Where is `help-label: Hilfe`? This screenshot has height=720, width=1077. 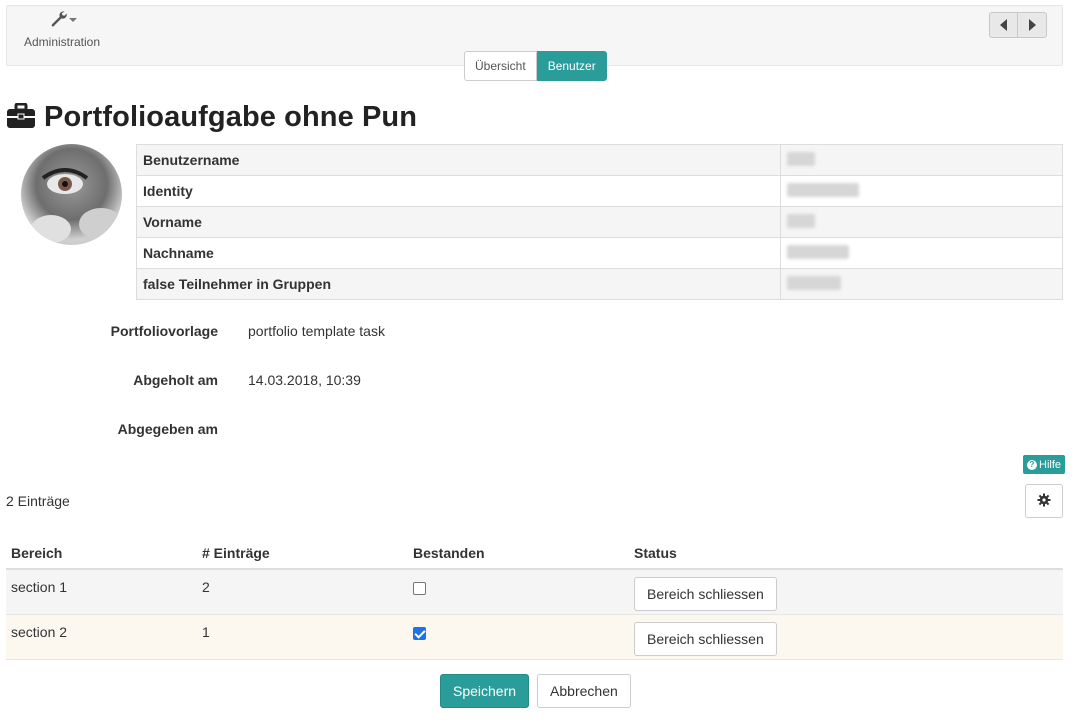
help-label: Hilfe is located at coordinates (1050, 464).